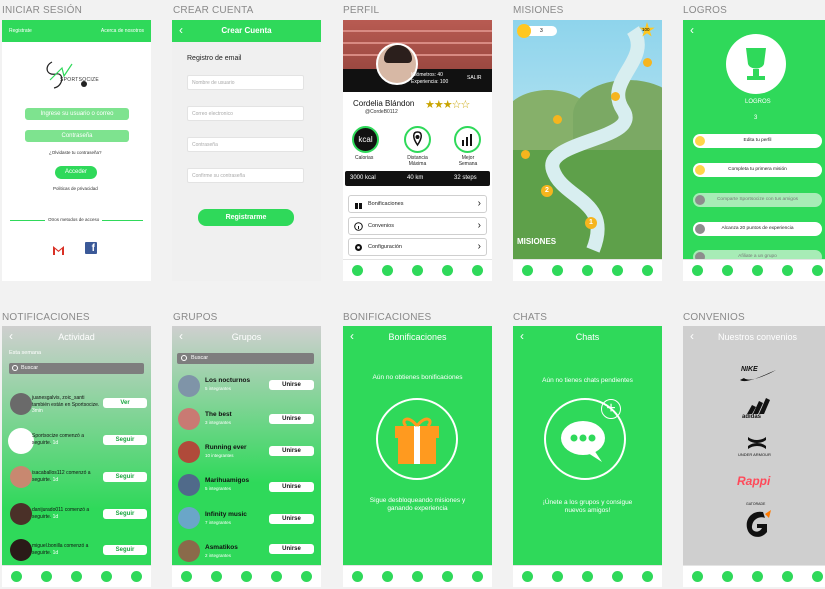 The width and height of the screenshot is (825, 589). What do you see at coordinates (245, 82) in the screenshot?
I see `username-field: Nombre de usuario` at bounding box center [245, 82].